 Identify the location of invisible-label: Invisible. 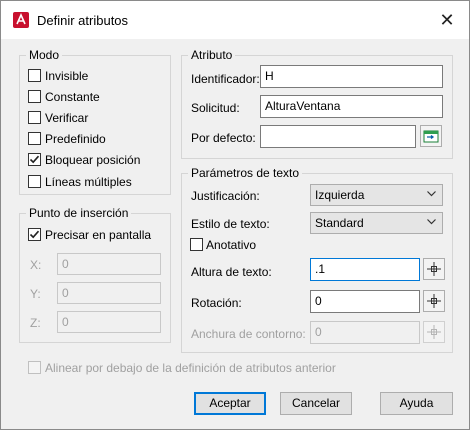
(66, 76).